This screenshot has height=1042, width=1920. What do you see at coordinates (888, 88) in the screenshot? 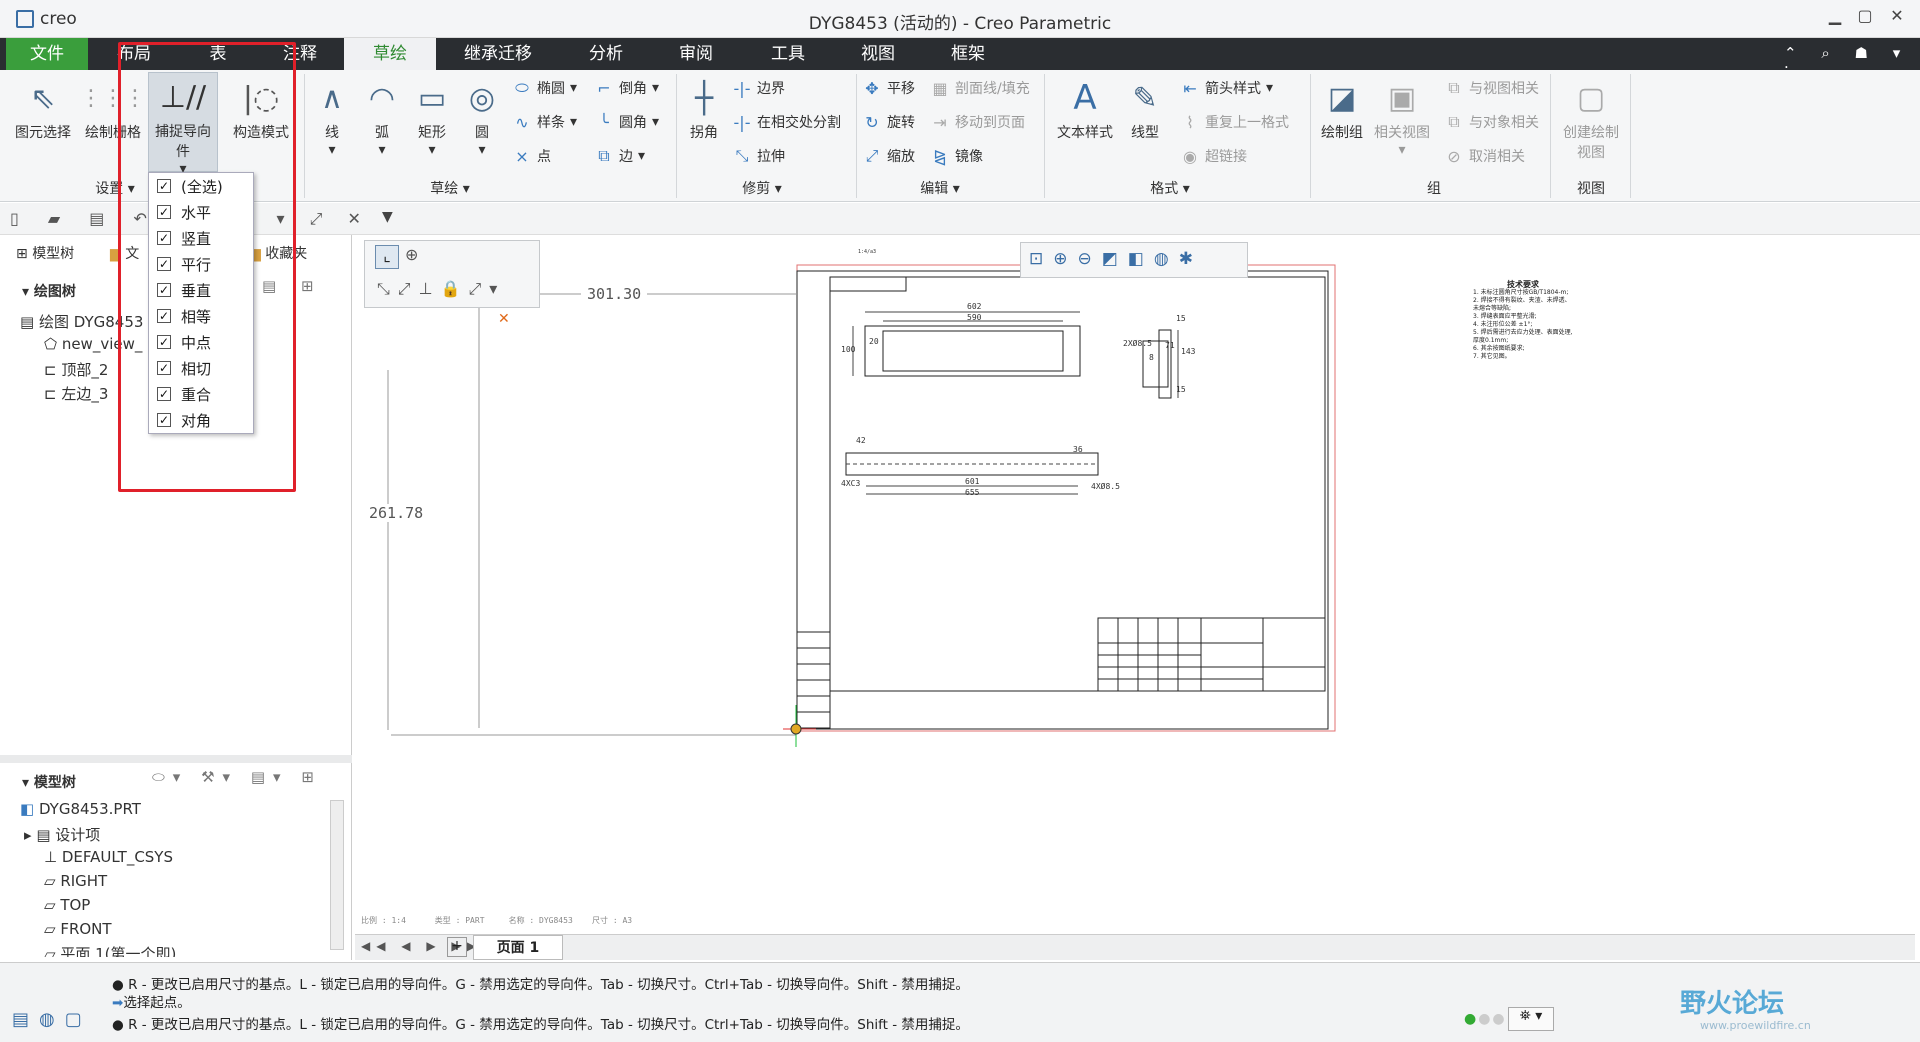
I see `translate-button: ✥ 平移` at bounding box center [888, 88].